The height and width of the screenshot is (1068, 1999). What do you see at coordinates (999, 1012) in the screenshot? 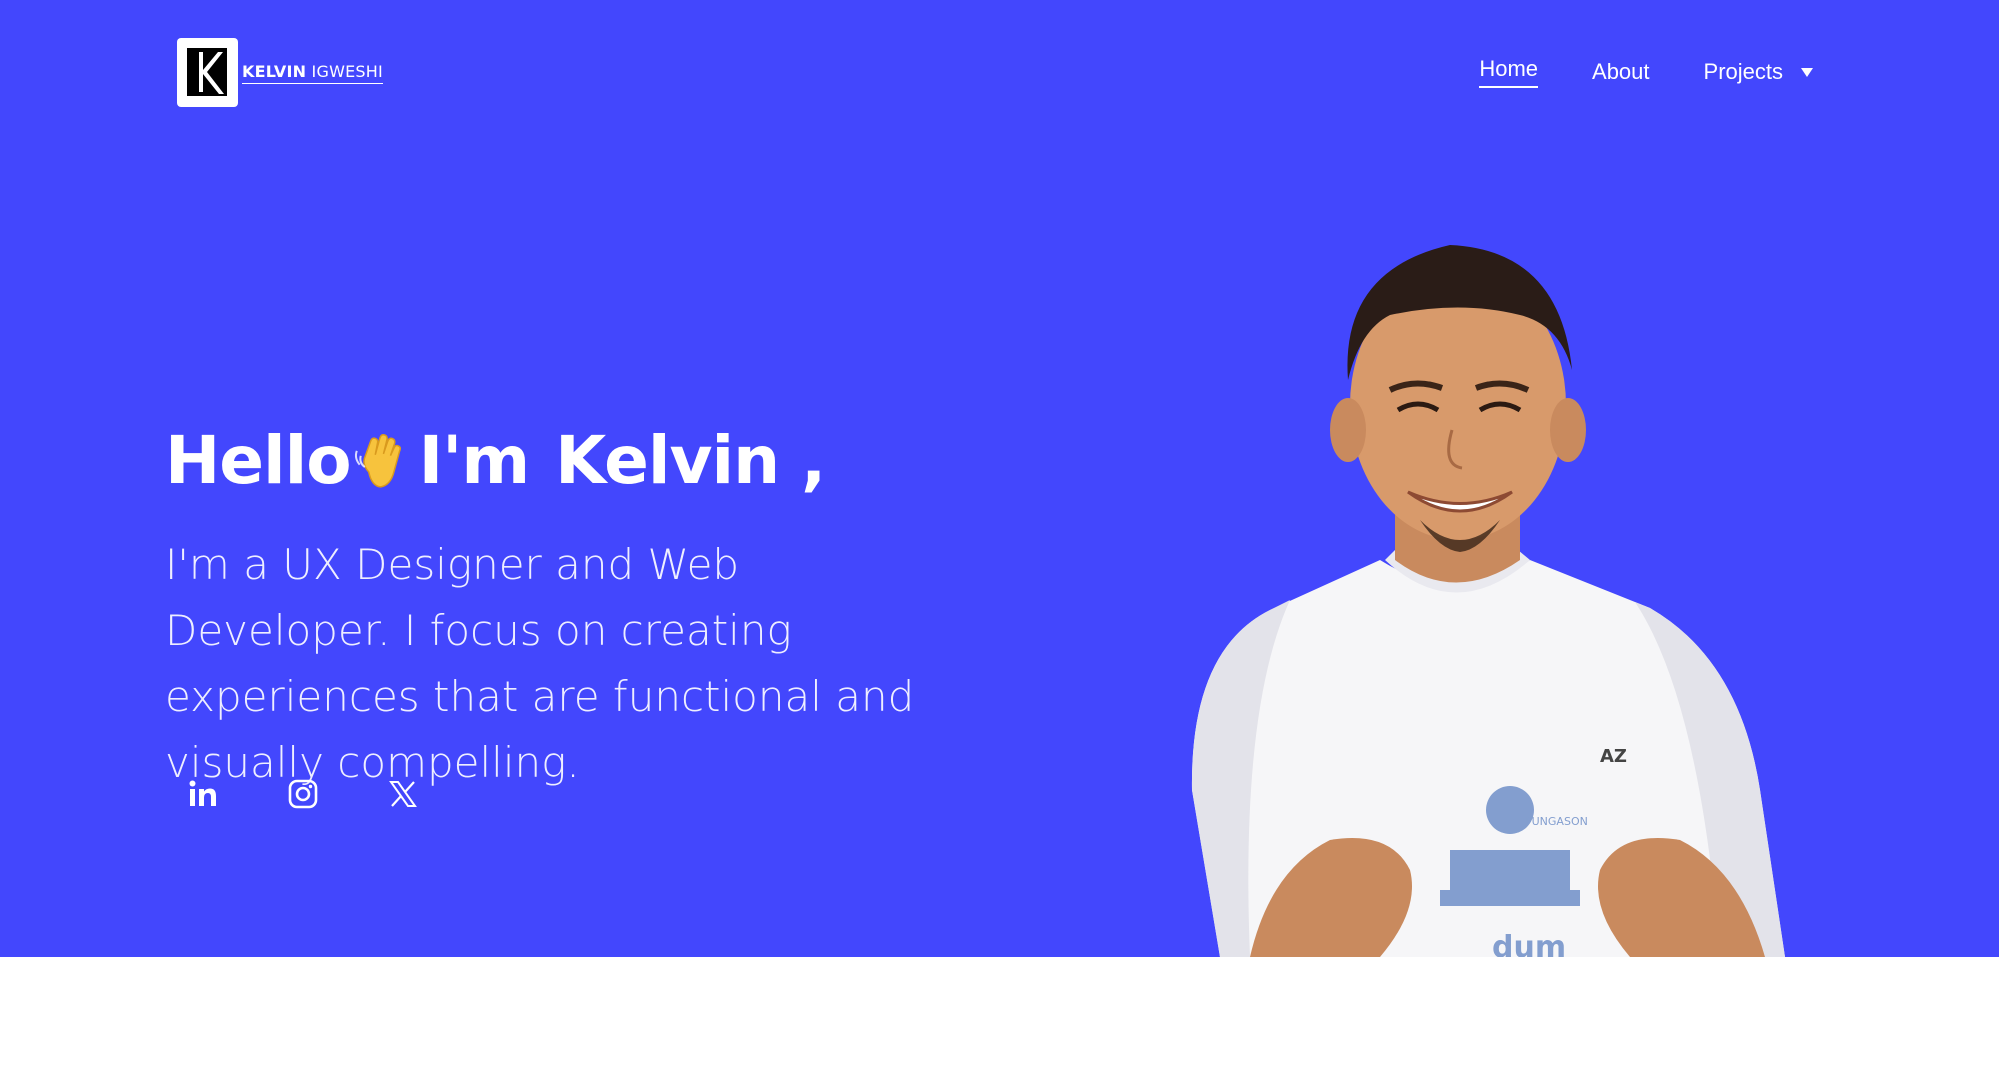
I see `content-below-hero` at bounding box center [999, 1012].